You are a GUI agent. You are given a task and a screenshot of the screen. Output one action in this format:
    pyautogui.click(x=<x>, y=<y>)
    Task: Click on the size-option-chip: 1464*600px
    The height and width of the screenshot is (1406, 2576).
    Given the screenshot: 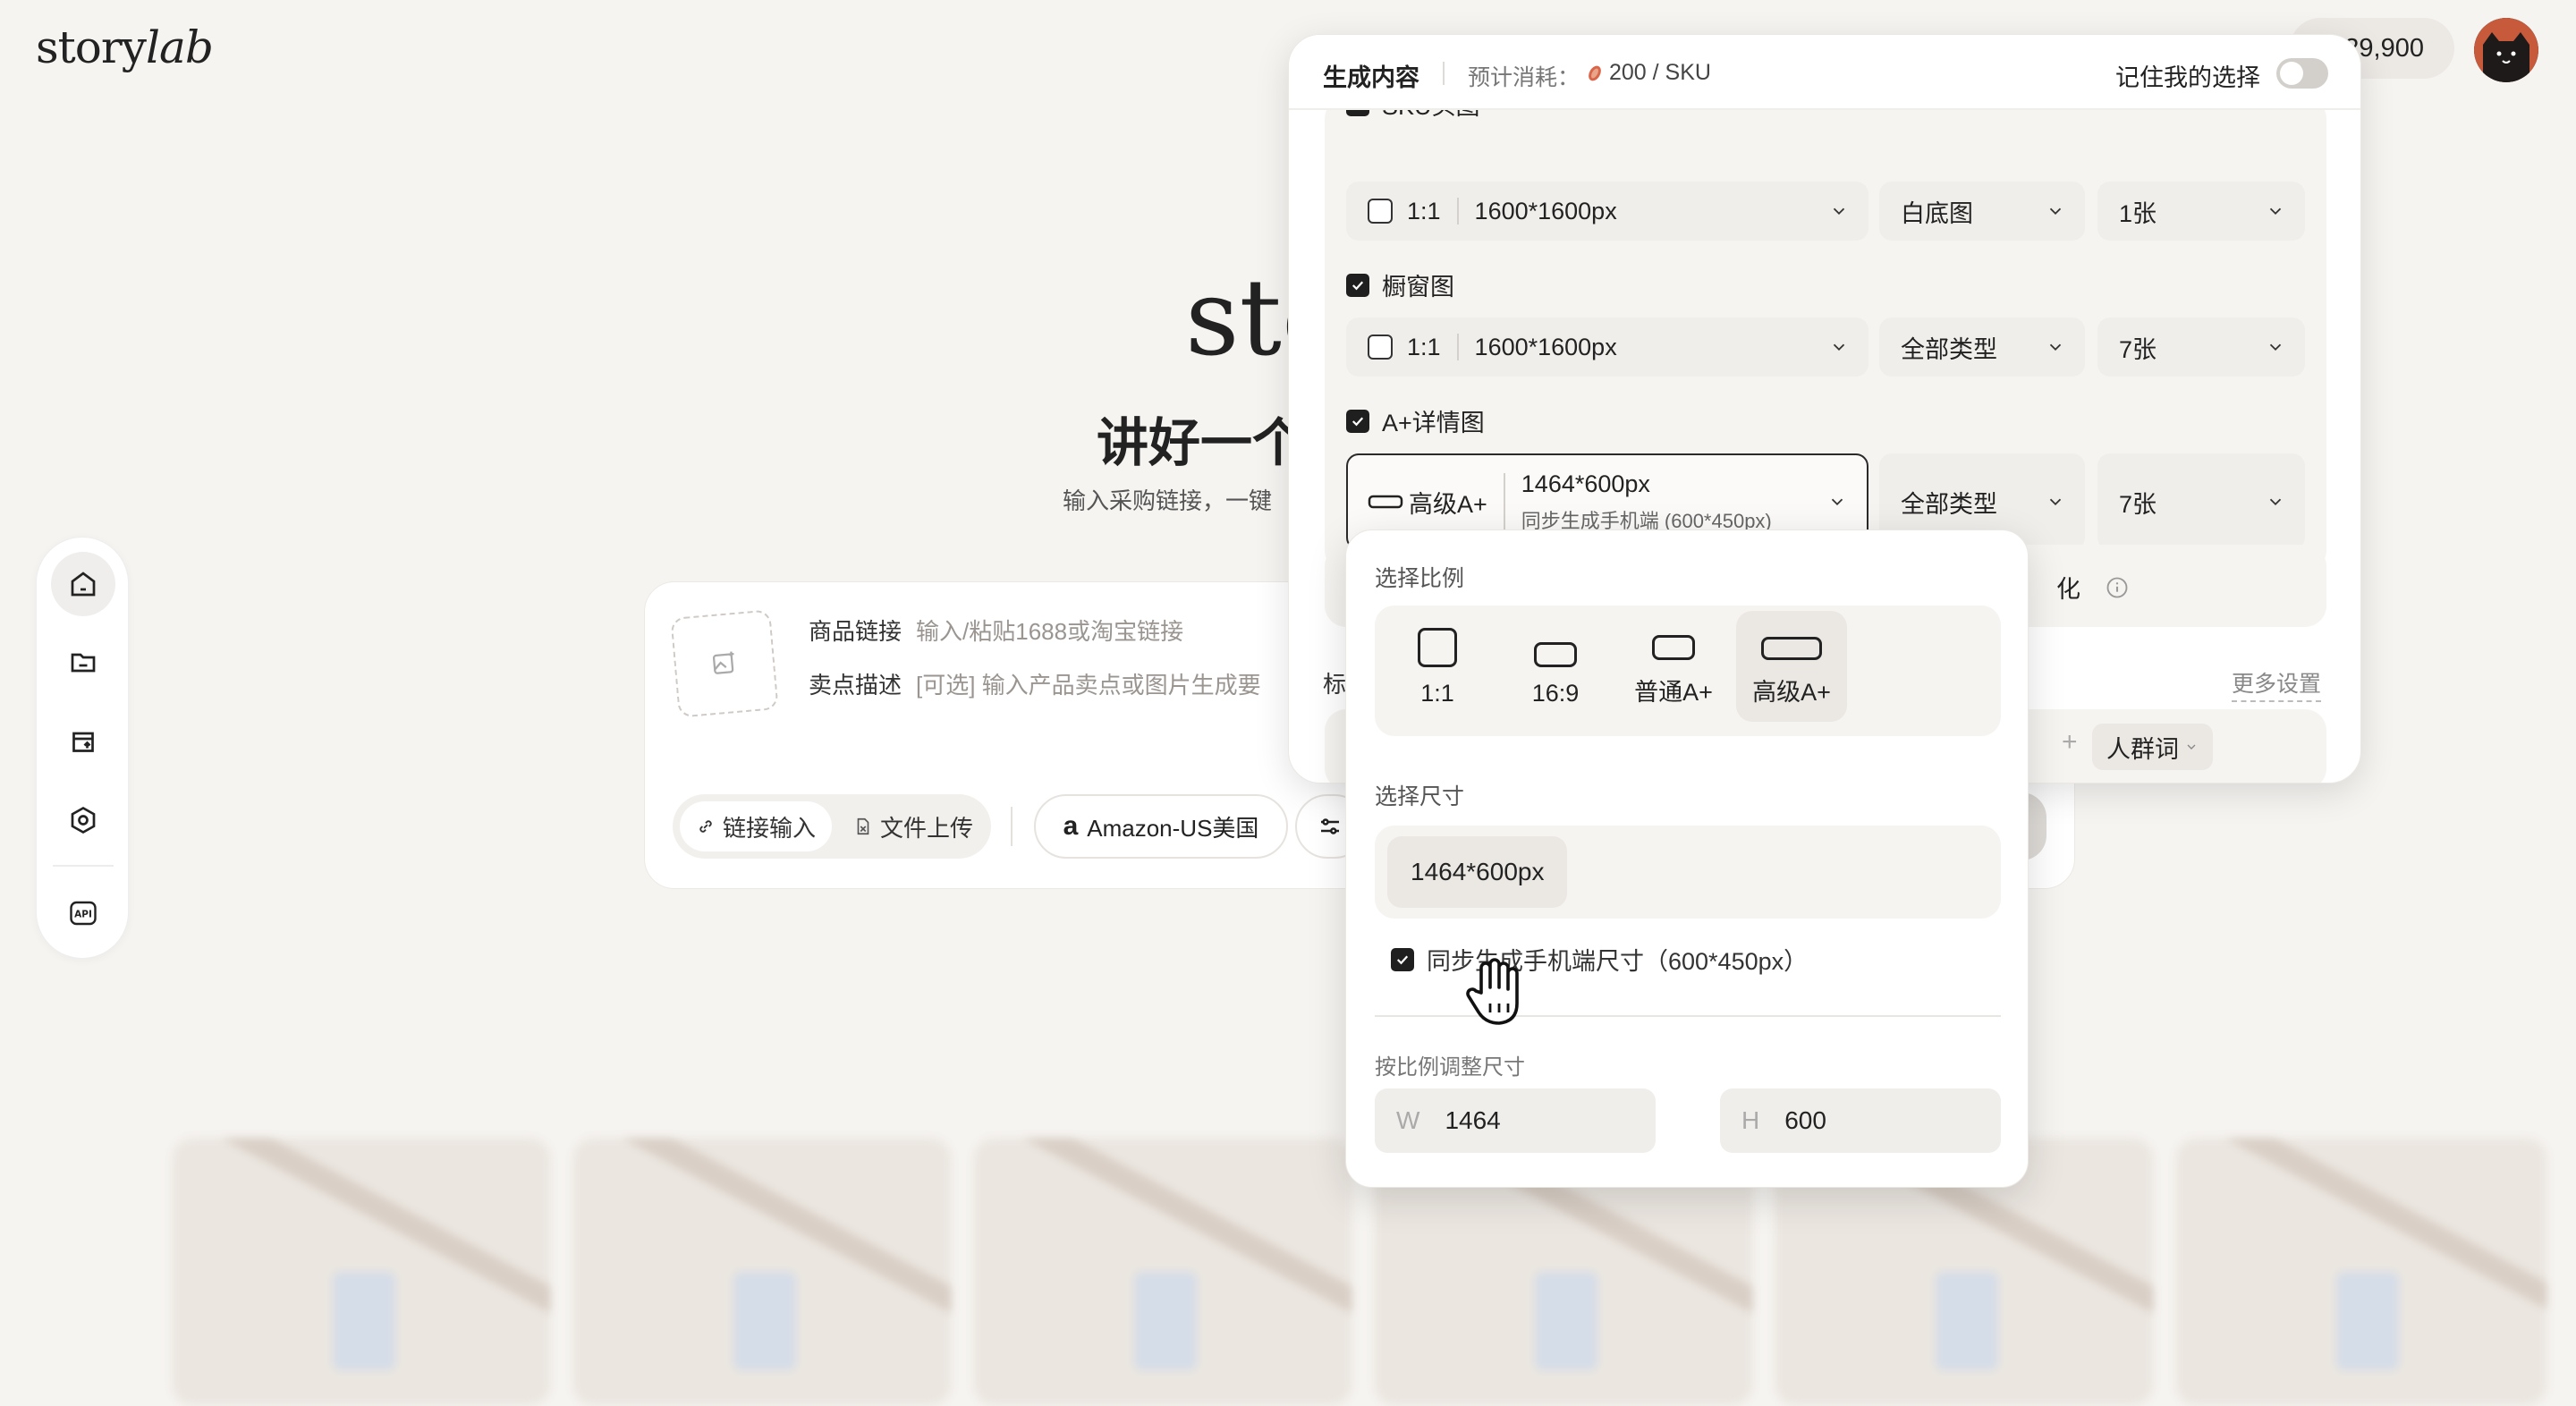 What is the action you would take?
    pyautogui.click(x=1477, y=872)
    